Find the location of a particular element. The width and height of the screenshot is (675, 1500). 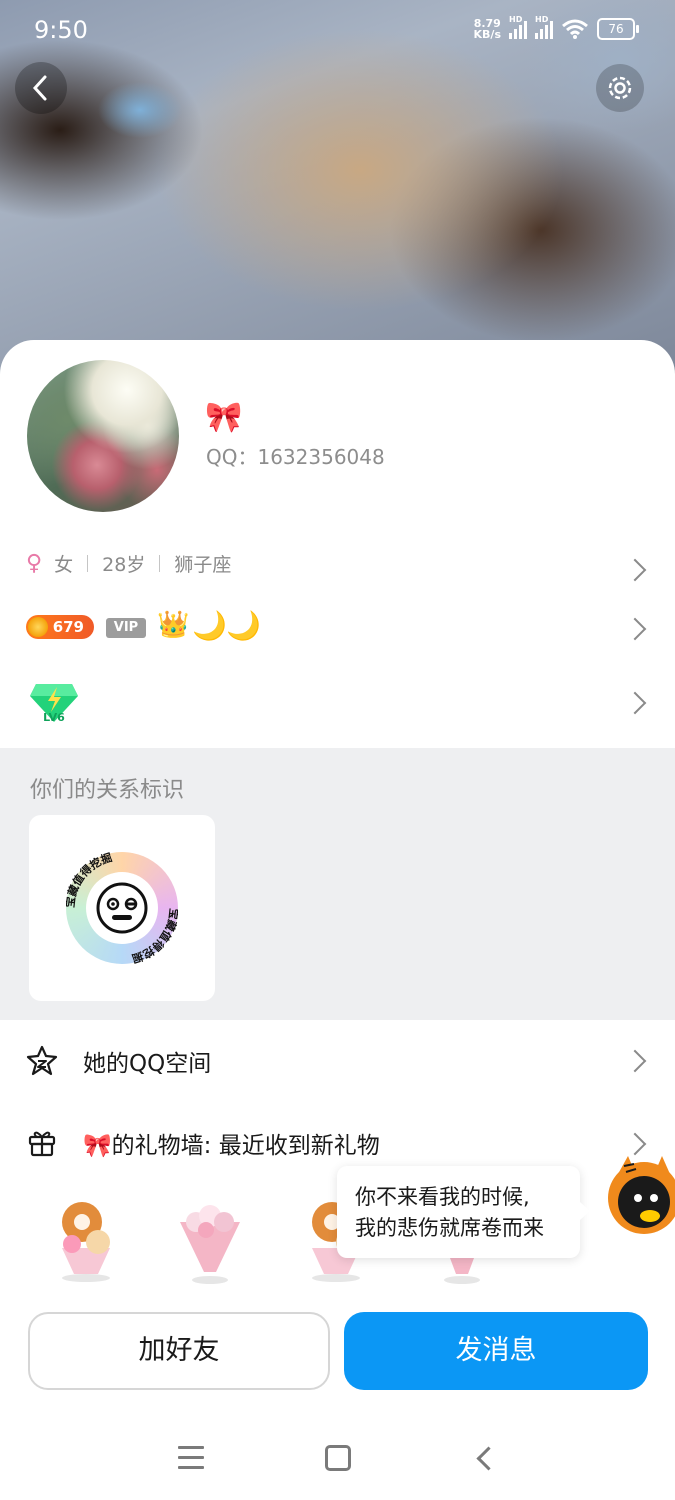

badge-ring-text: 宝藏值得挖掘 宝藏值得挖掘 is located at coordinates (122, 908).